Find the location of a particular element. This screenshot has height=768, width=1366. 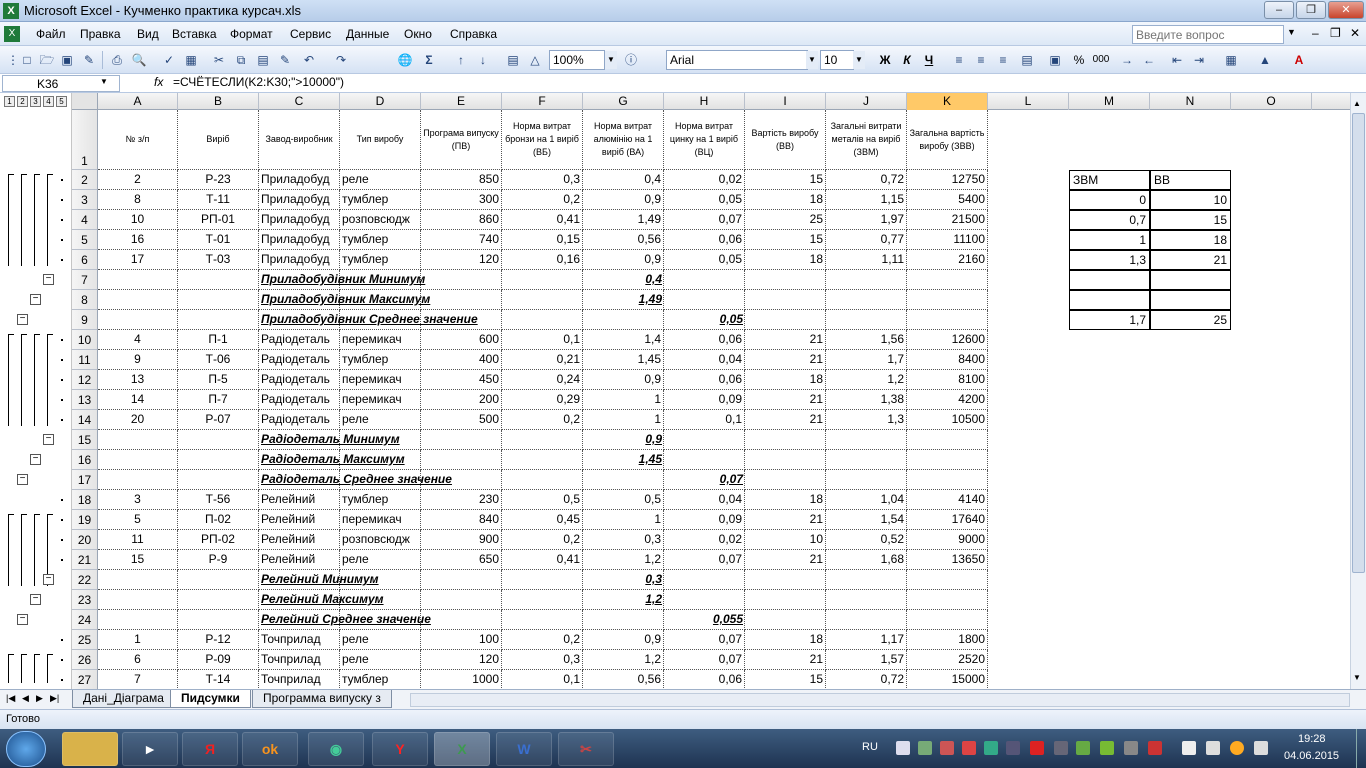

row-header-1: 1 is located at coordinates (85, 140).